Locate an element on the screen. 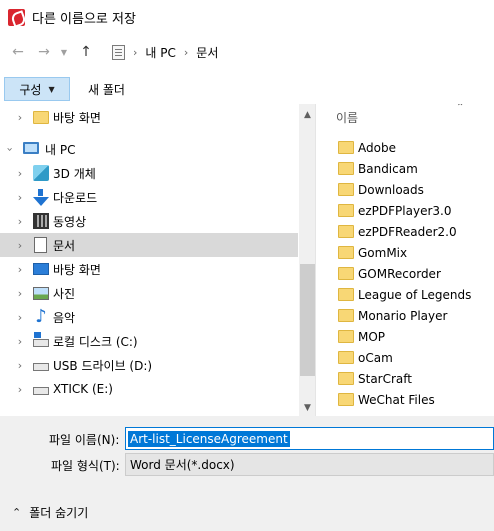  filename-value: Art-list_LicenseAgreement is located at coordinates (209, 438).